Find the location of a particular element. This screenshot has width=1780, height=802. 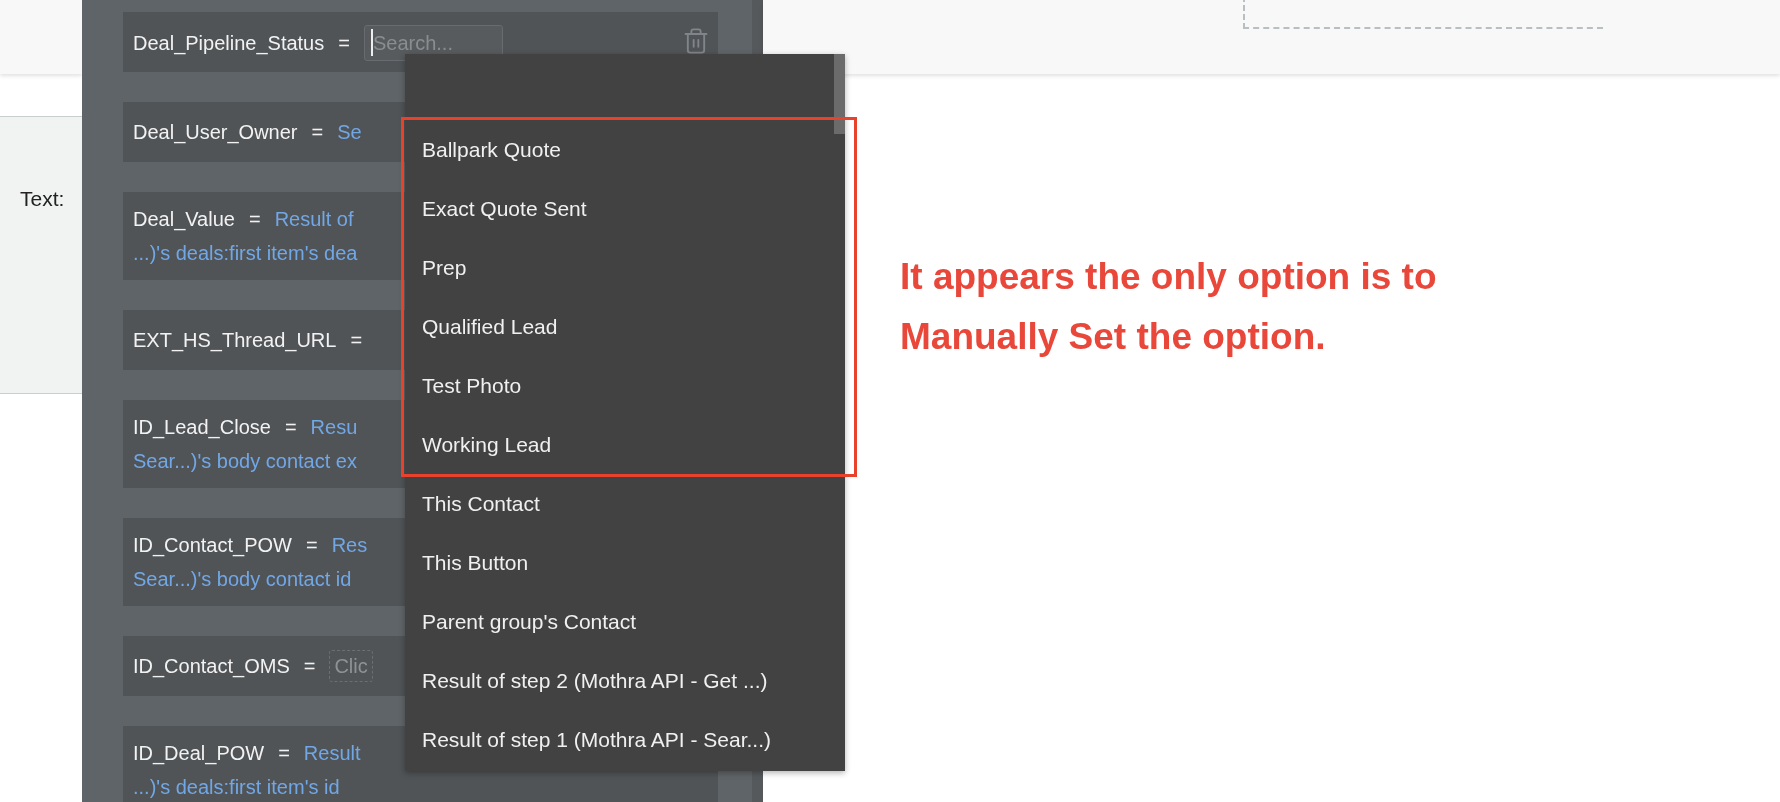

text-label: Text: is located at coordinates (42, 199).